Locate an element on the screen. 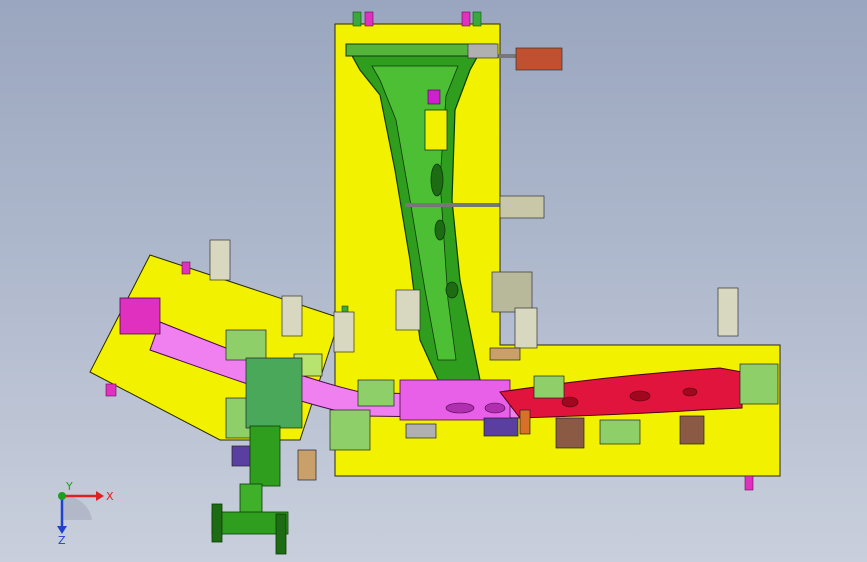  z-axis-label: Z is located at coordinates (62, 540).